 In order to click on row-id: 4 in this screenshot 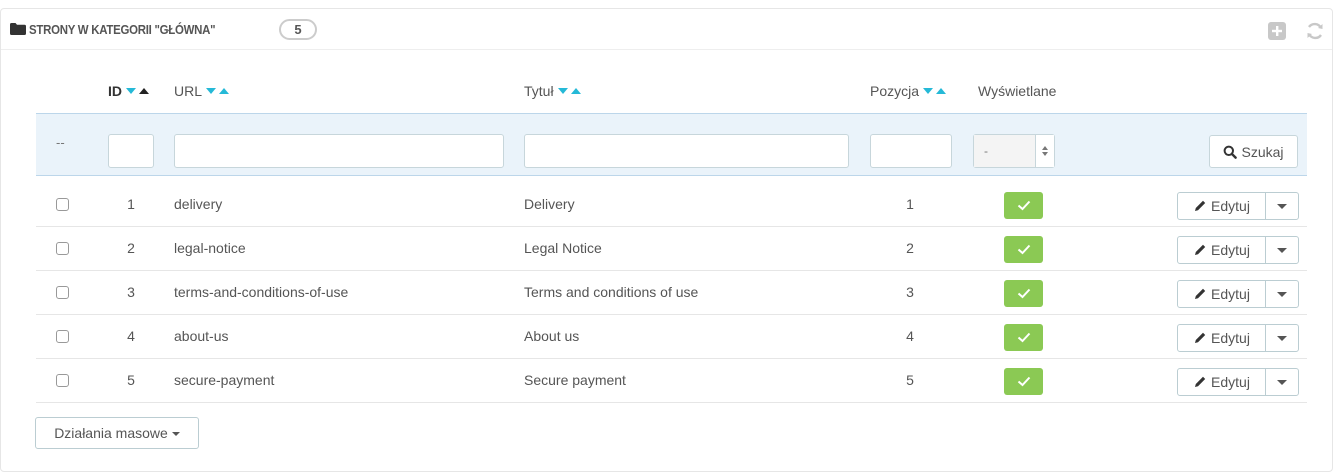, I will do `click(131, 336)`.